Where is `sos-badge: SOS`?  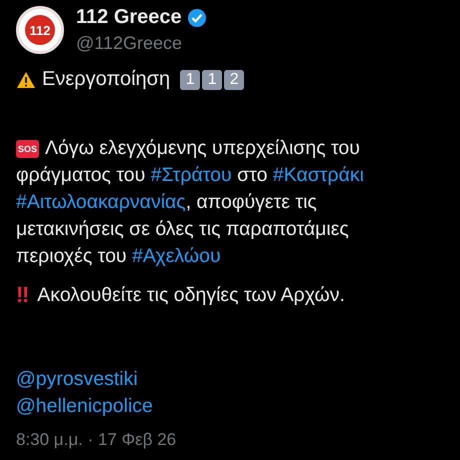 sos-badge: SOS is located at coordinates (28, 149).